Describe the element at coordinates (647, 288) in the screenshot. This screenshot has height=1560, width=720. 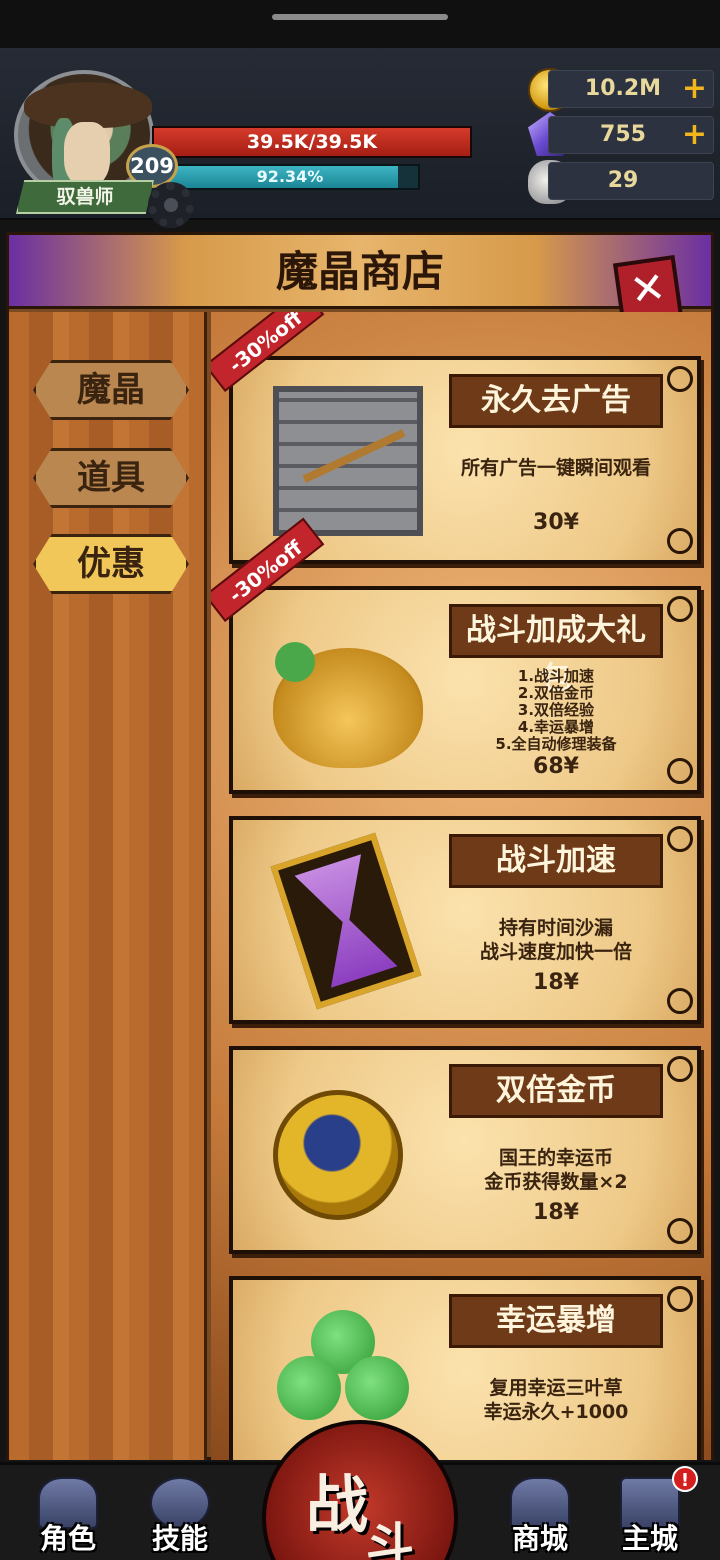
I see `close-icon: ✕` at that location.